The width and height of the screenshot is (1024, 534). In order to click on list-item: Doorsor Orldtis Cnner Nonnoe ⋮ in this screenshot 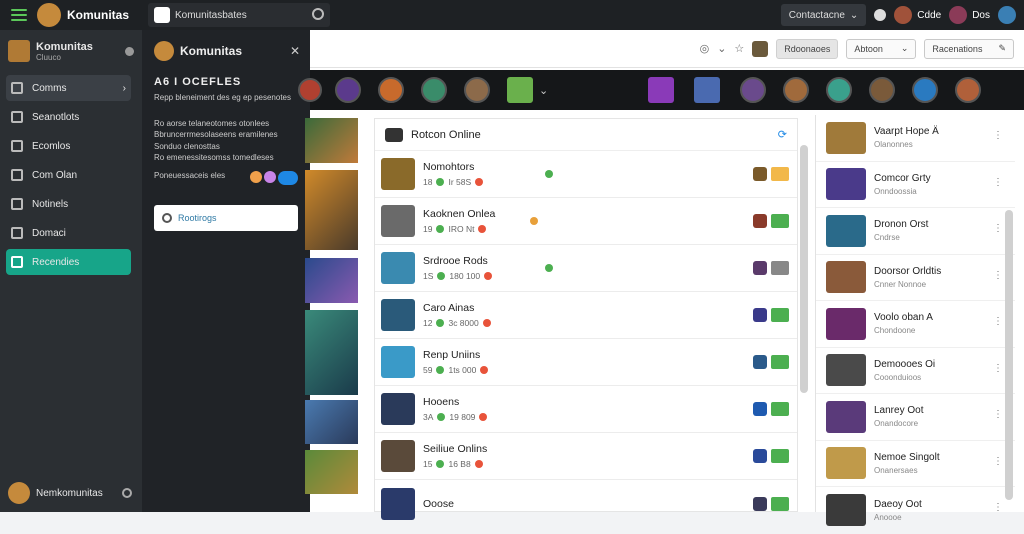, I will do `click(915, 278)`.